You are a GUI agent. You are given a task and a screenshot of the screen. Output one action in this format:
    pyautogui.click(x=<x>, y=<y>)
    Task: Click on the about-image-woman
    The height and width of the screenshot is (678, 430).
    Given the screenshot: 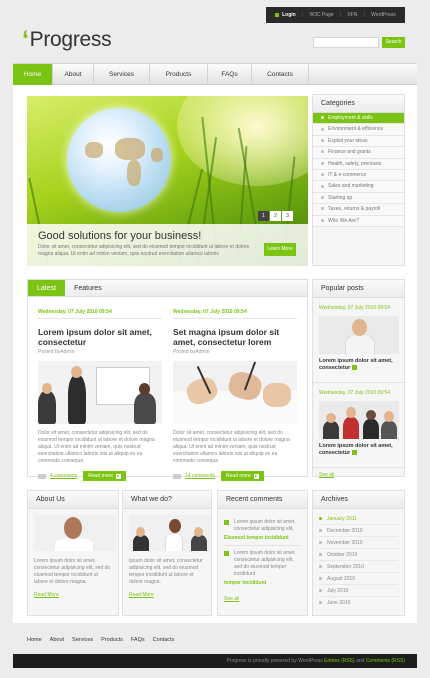 What is the action you would take?
    pyautogui.click(x=75, y=533)
    